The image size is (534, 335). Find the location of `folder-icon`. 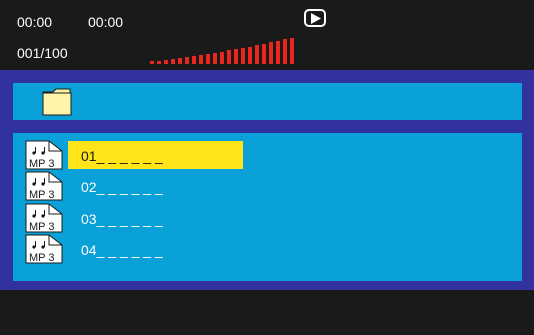

folder-icon is located at coordinates (57, 102).